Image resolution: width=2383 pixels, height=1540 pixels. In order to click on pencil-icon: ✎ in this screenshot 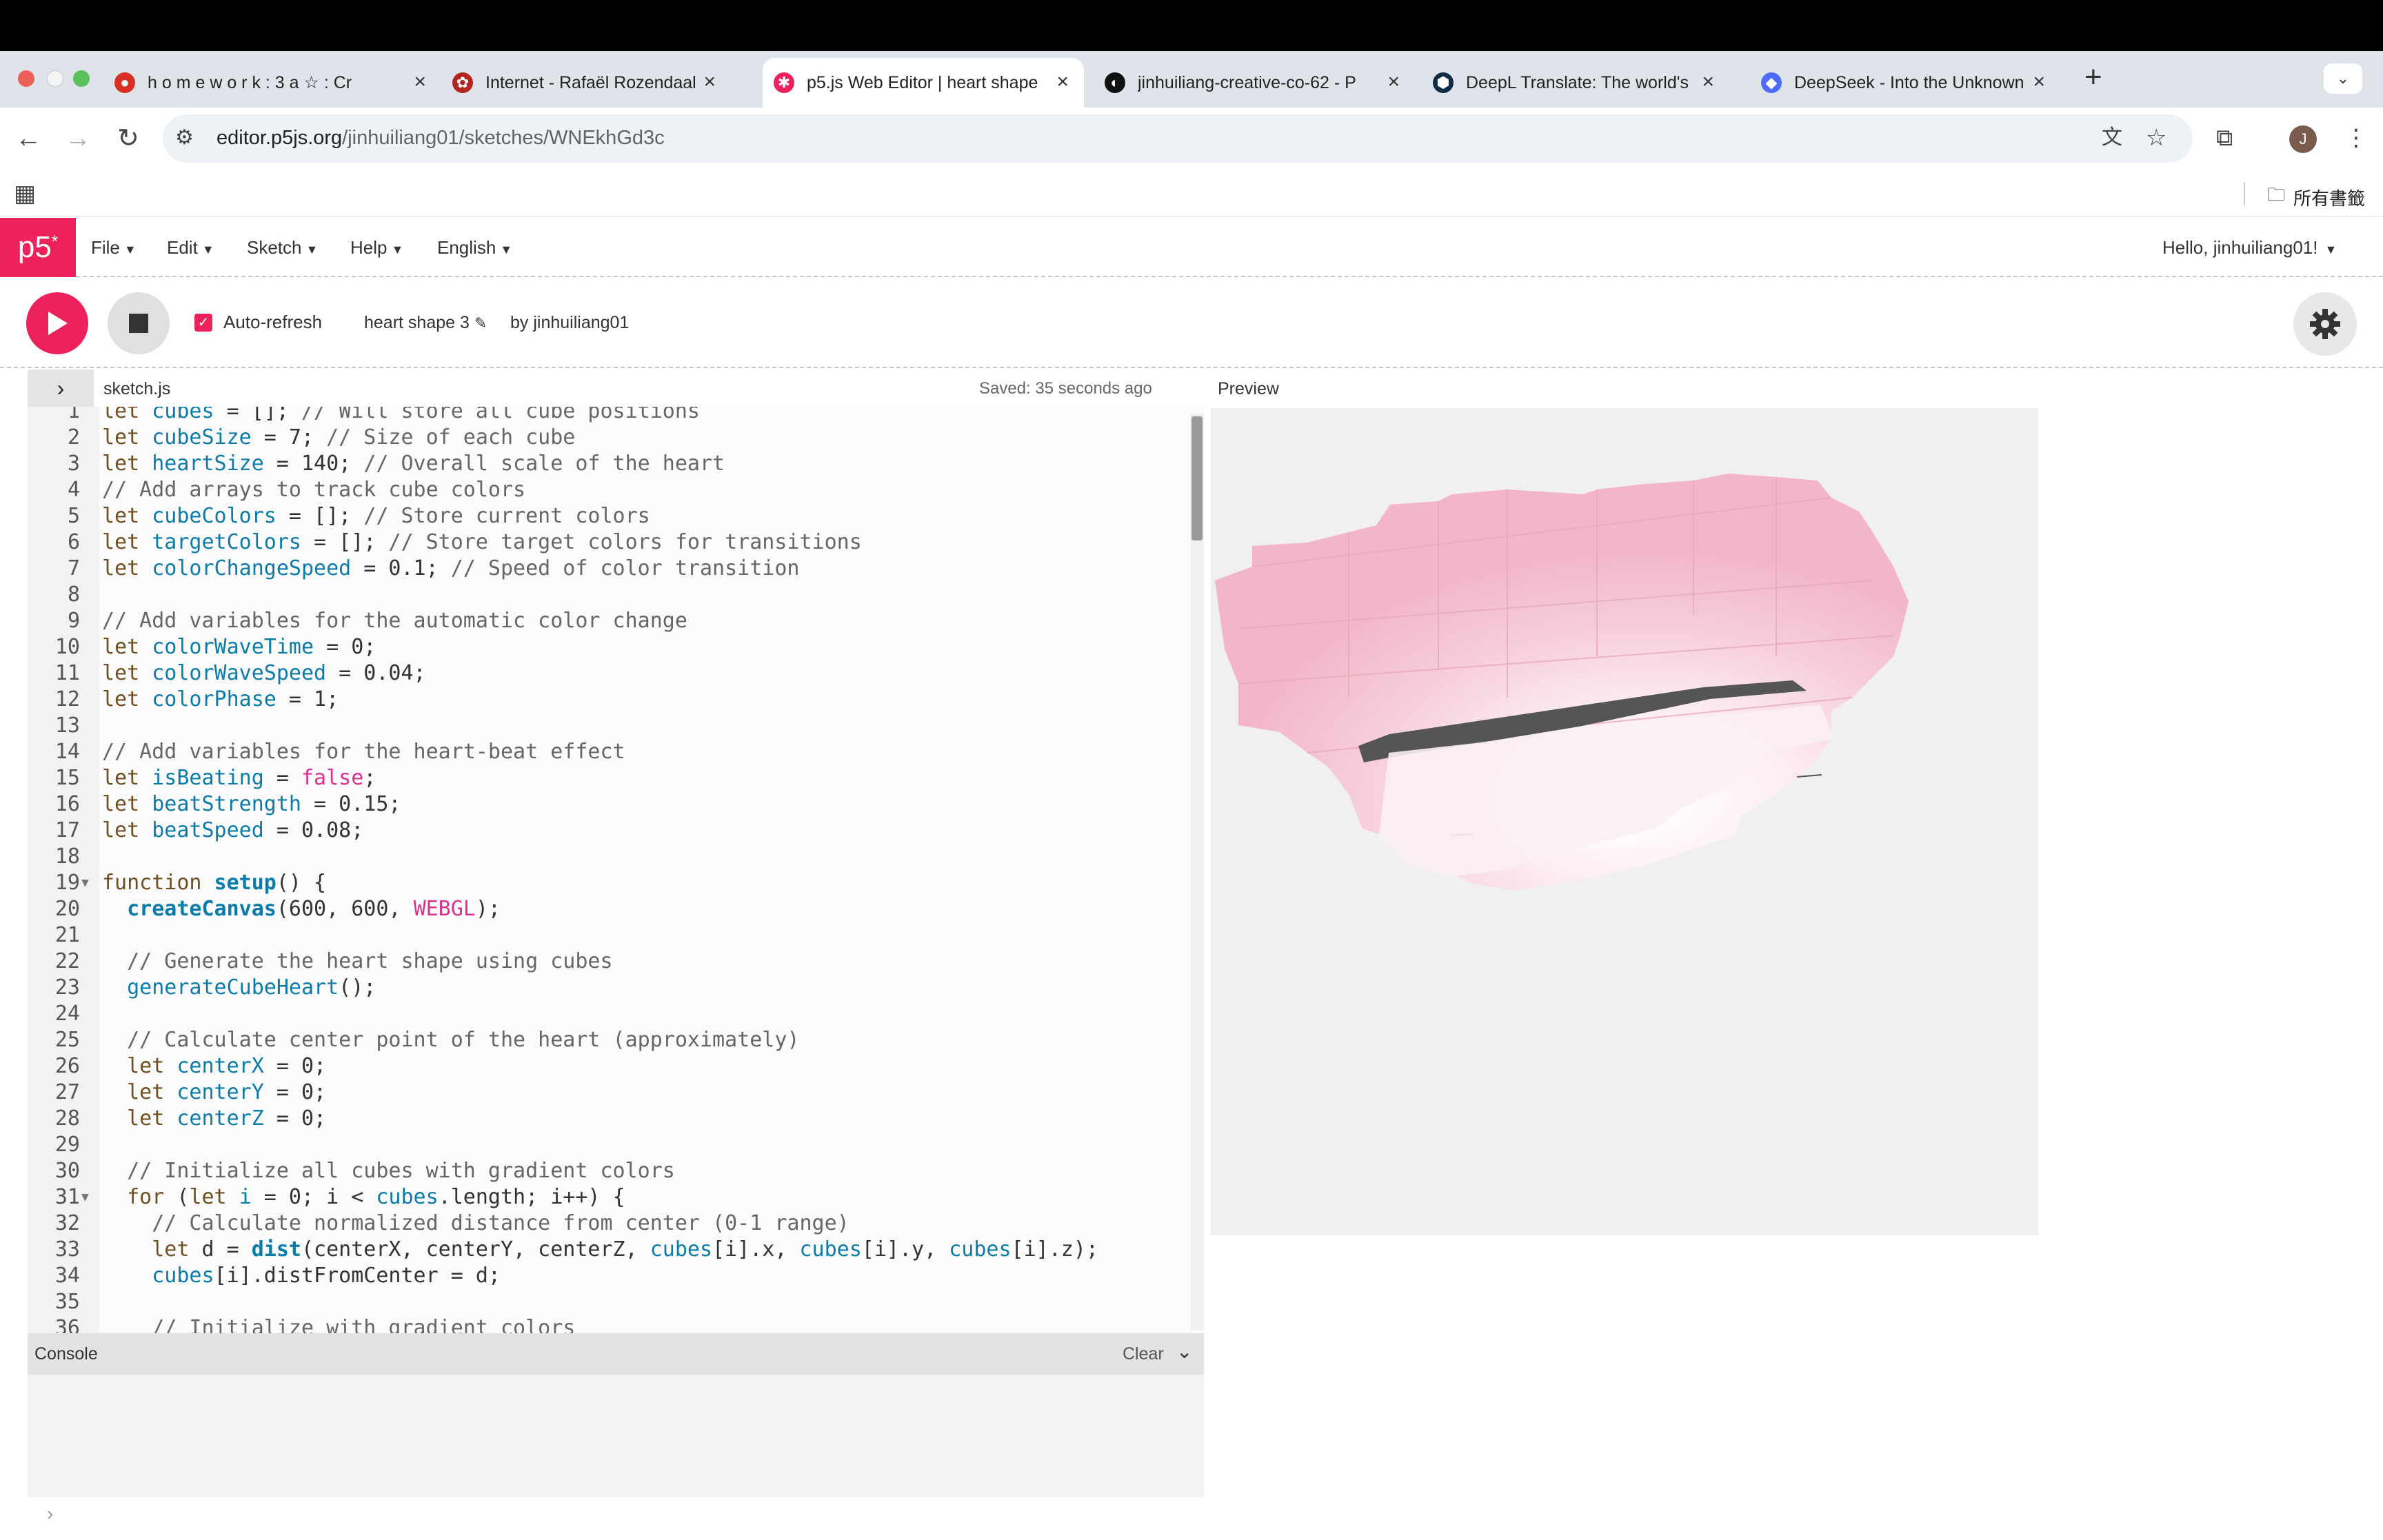, I will do `click(480, 323)`.